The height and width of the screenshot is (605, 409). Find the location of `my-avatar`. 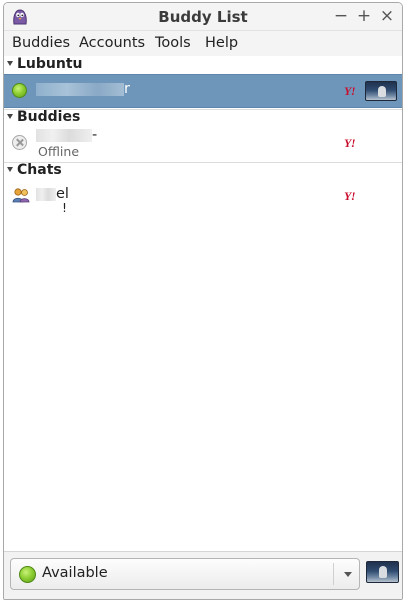

my-avatar is located at coordinates (382, 572).